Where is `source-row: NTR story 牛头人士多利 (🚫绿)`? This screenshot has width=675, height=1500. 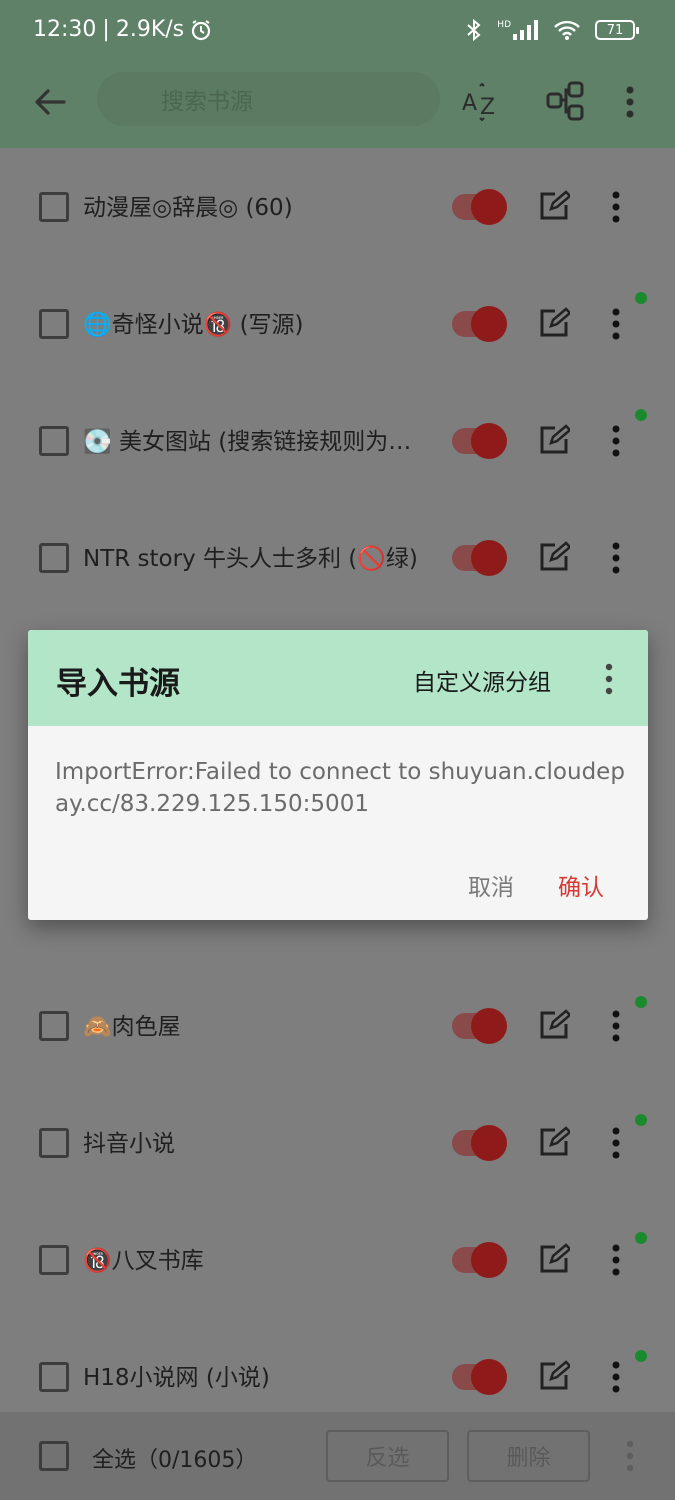
source-row: NTR story 牛头人士多利 (🚫绿) is located at coordinates (337, 557).